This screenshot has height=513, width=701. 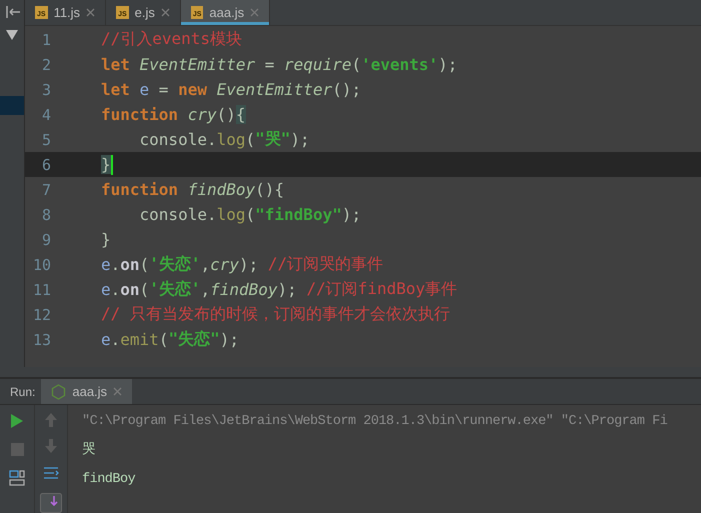 What do you see at coordinates (12, 35) in the screenshot?
I see `dropdown-triangle-icon` at bounding box center [12, 35].